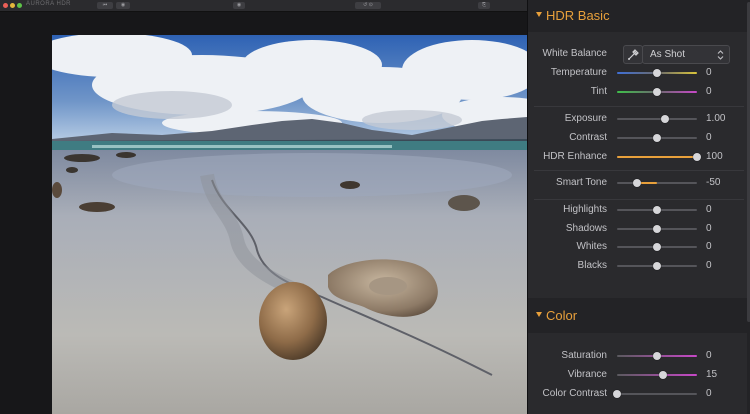 The width and height of the screenshot is (750, 414). I want to click on slider-label: HDR Enhance, so click(575, 156).